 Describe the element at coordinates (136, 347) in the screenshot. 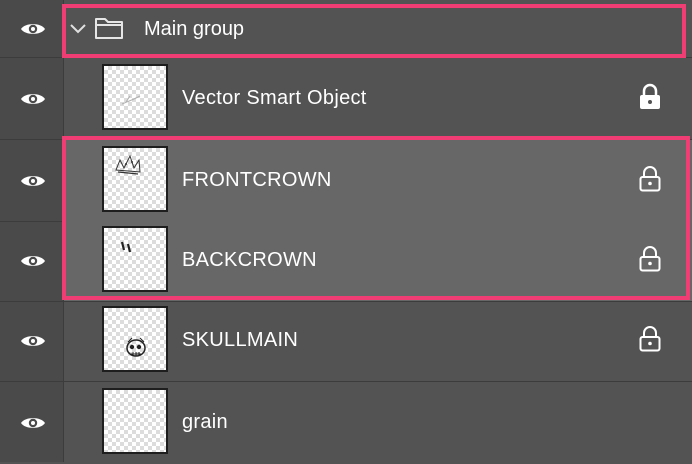

I see `skull-thumbnail` at that location.